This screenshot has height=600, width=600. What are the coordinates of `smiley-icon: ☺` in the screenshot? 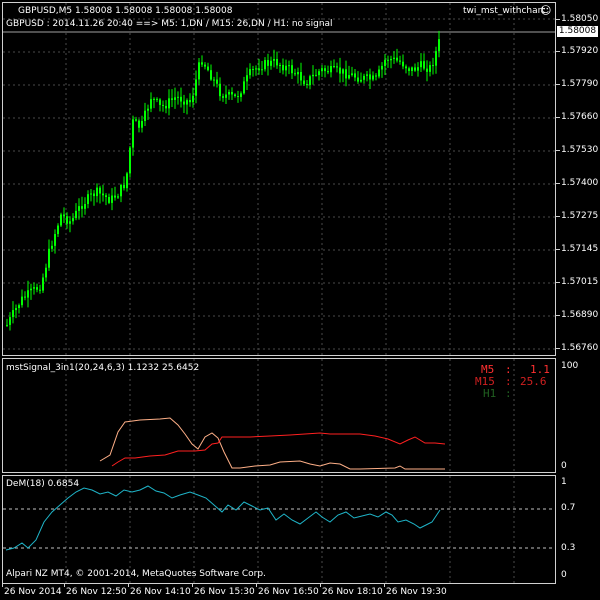 It's located at (546, 10).